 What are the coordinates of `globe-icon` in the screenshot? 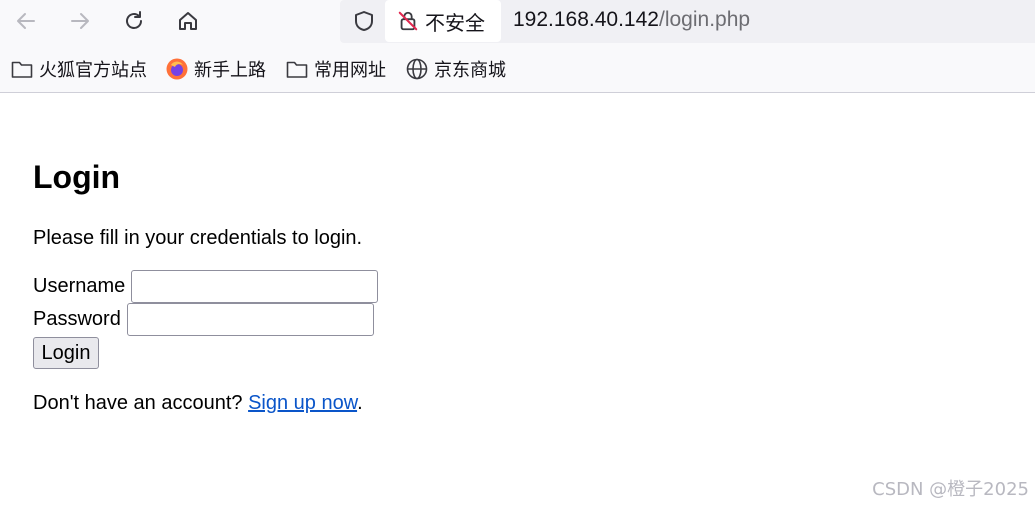 It's located at (417, 69).